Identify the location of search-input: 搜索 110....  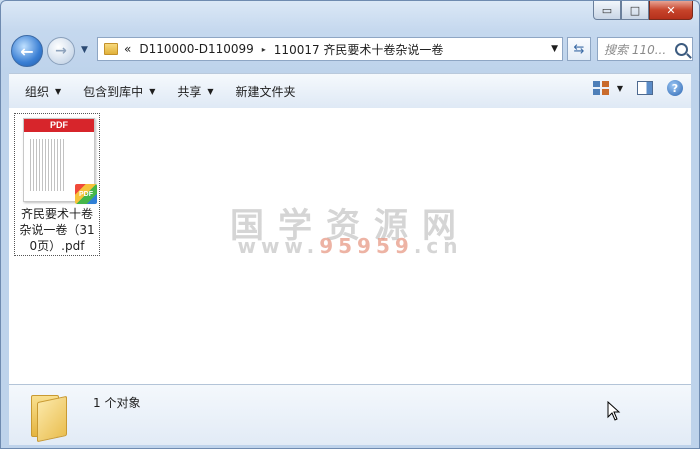
(635, 49).